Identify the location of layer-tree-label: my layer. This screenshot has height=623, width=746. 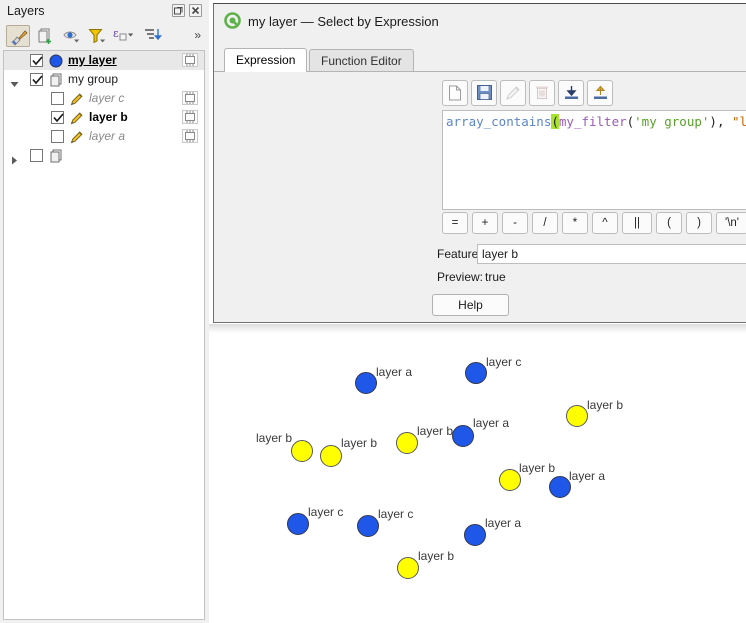
(92, 60).